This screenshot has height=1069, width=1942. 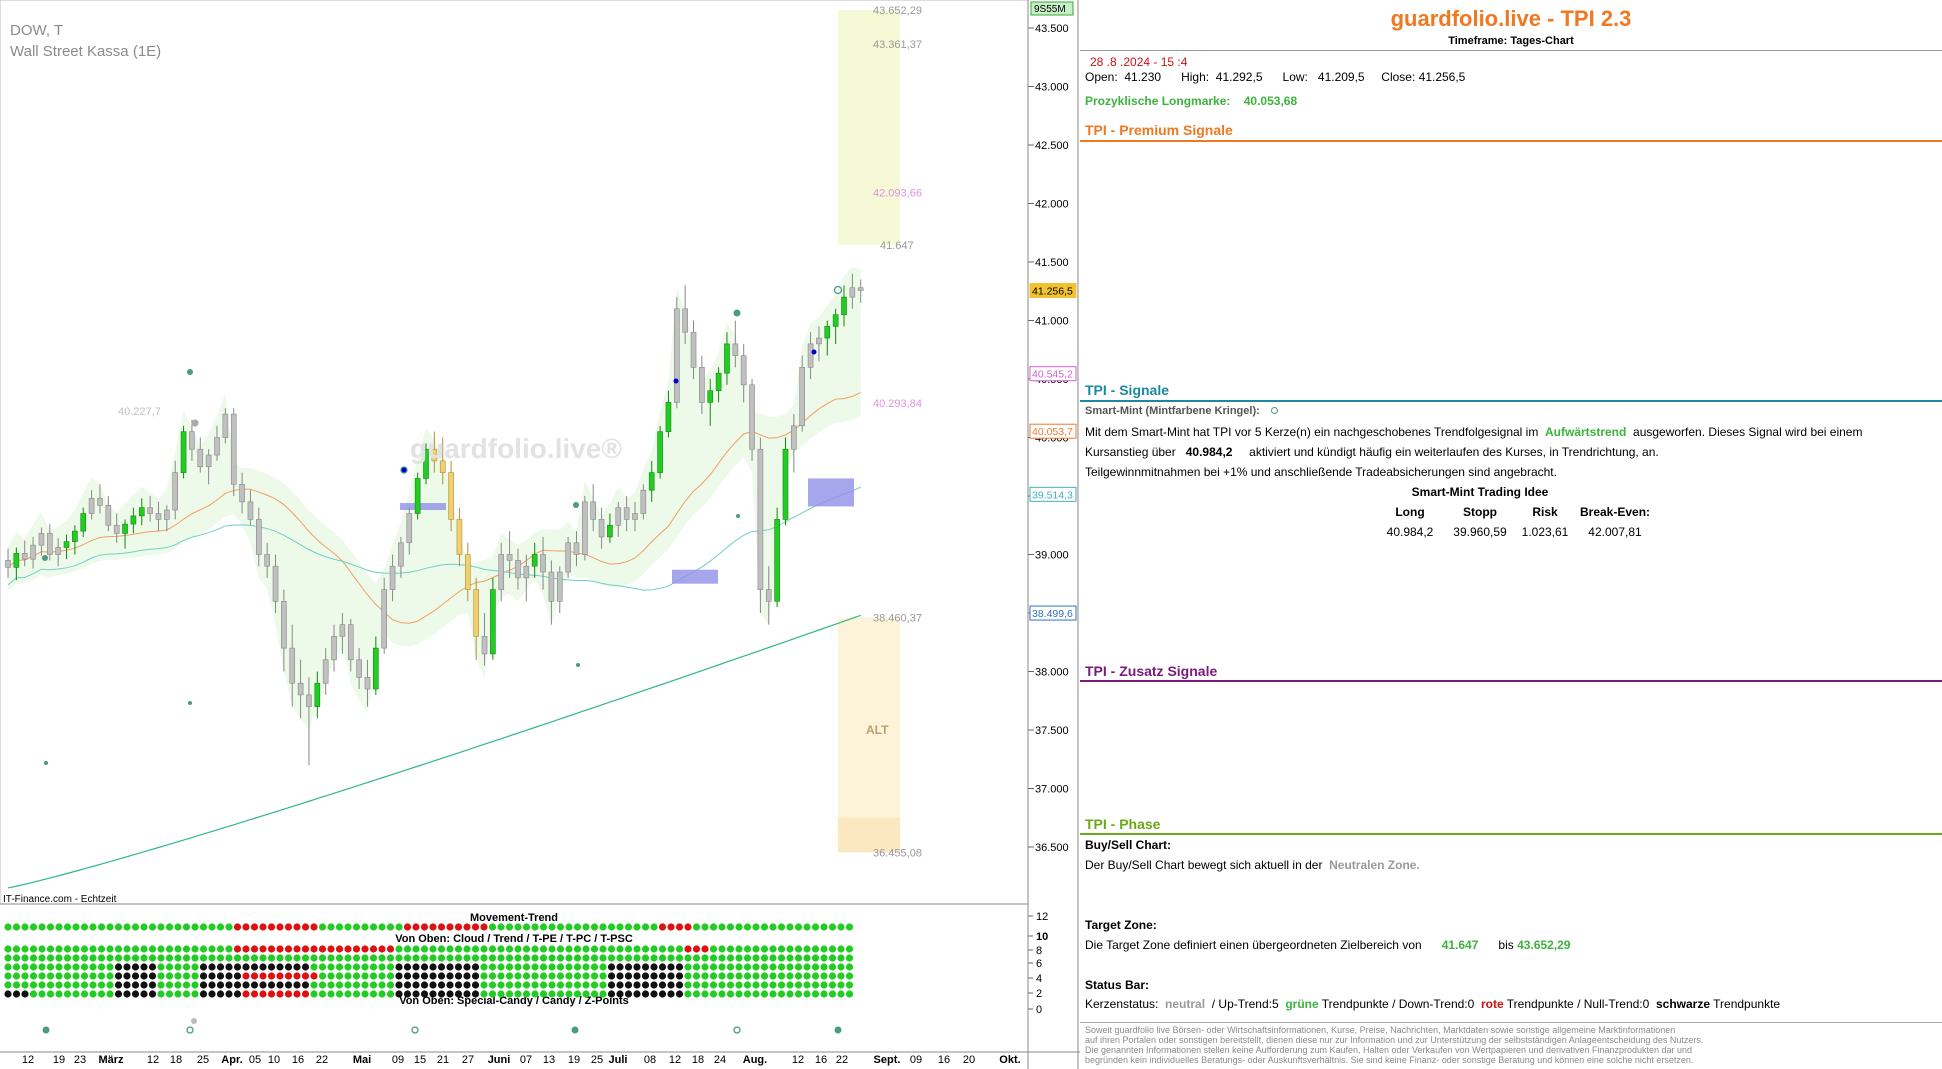 I want to click on x-tick-label: 19, so click(x=59, y=1060).